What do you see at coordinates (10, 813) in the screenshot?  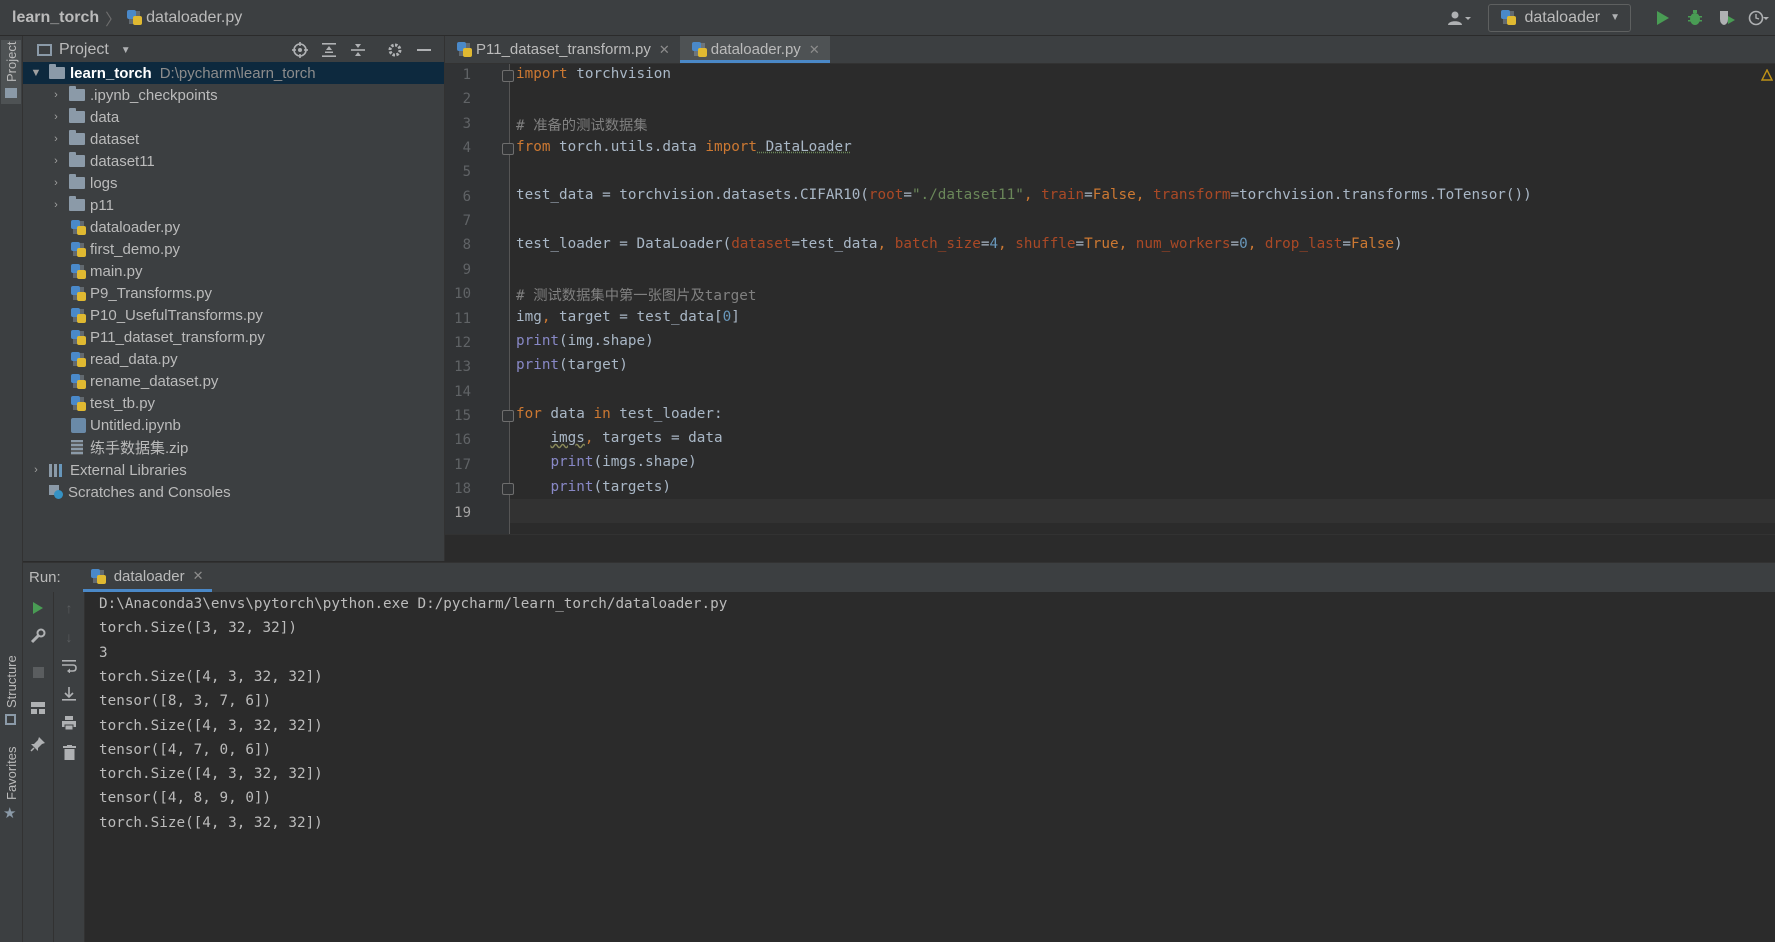 I see `star-icon: ★` at bounding box center [10, 813].